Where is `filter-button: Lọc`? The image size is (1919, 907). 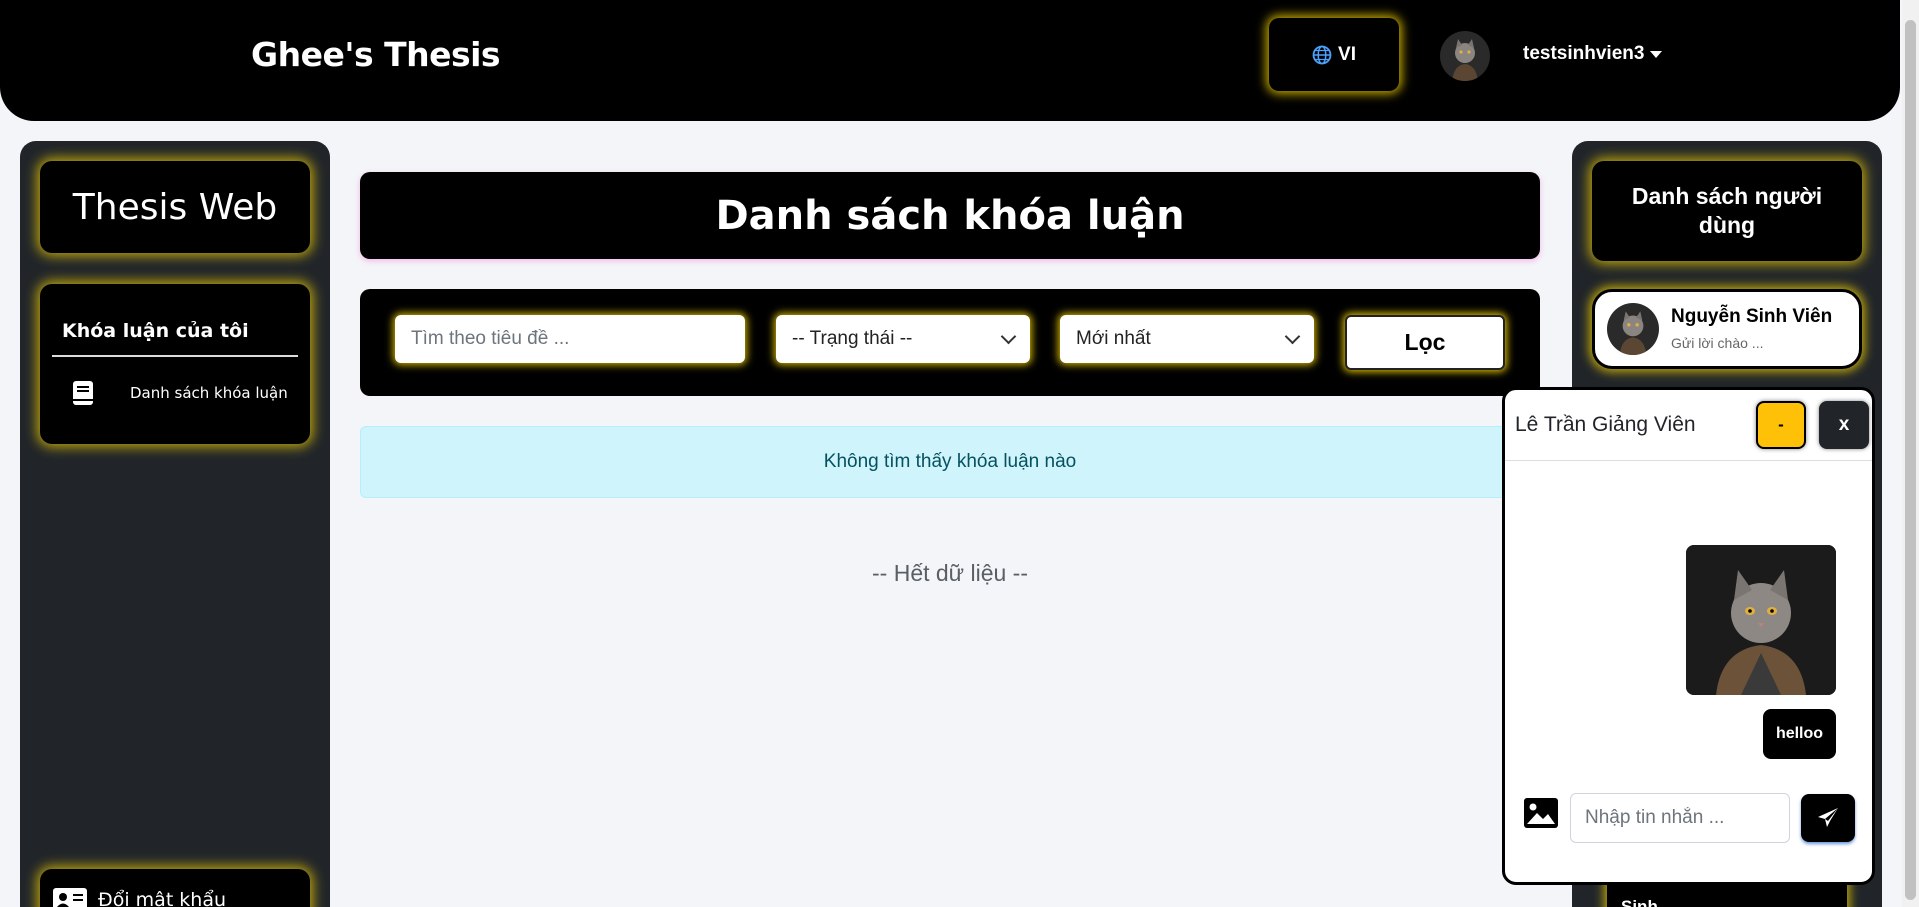
filter-button: Lọc is located at coordinates (1425, 342).